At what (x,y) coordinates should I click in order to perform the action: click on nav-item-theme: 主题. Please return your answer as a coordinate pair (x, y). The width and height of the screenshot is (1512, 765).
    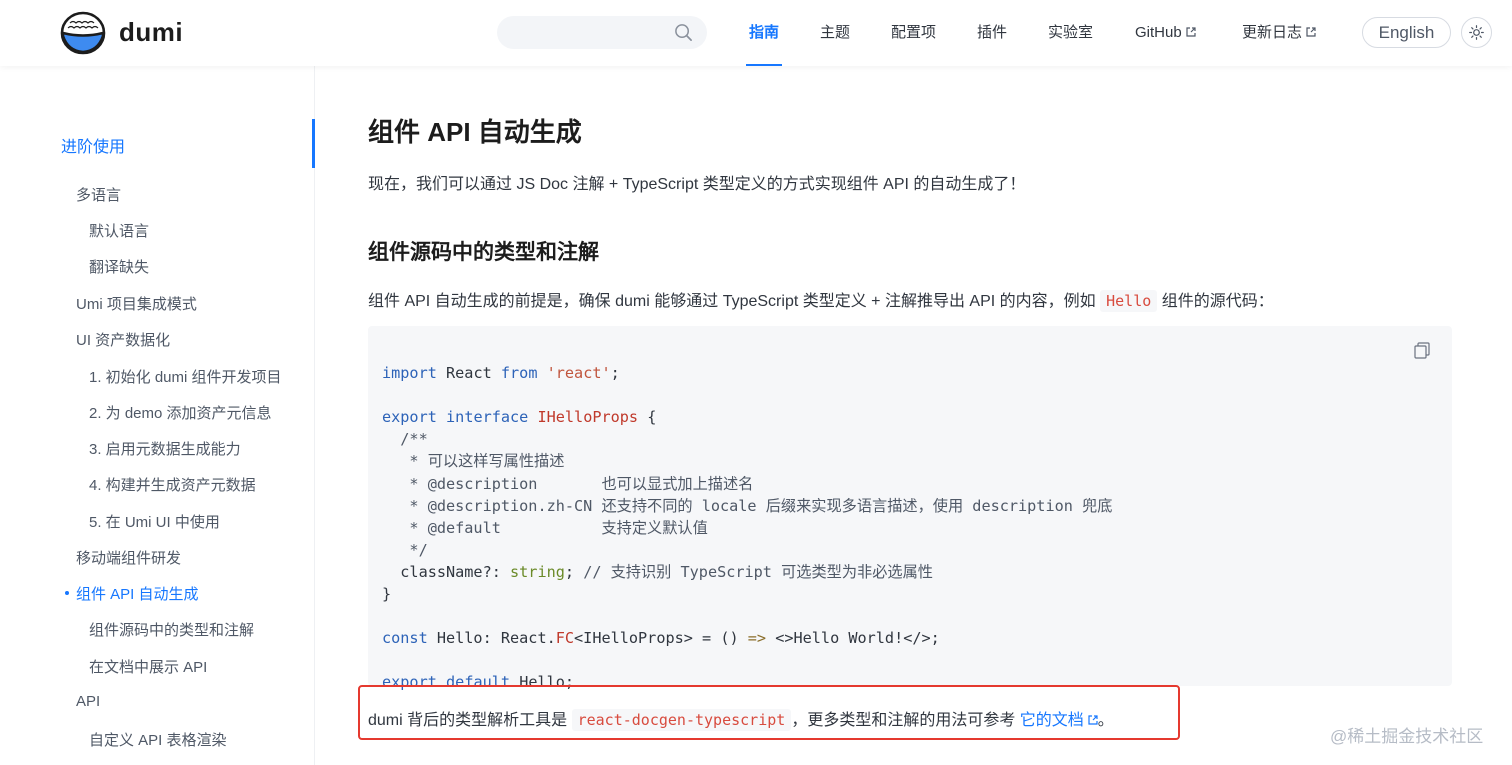
    Looking at the image, I should click on (835, 33).